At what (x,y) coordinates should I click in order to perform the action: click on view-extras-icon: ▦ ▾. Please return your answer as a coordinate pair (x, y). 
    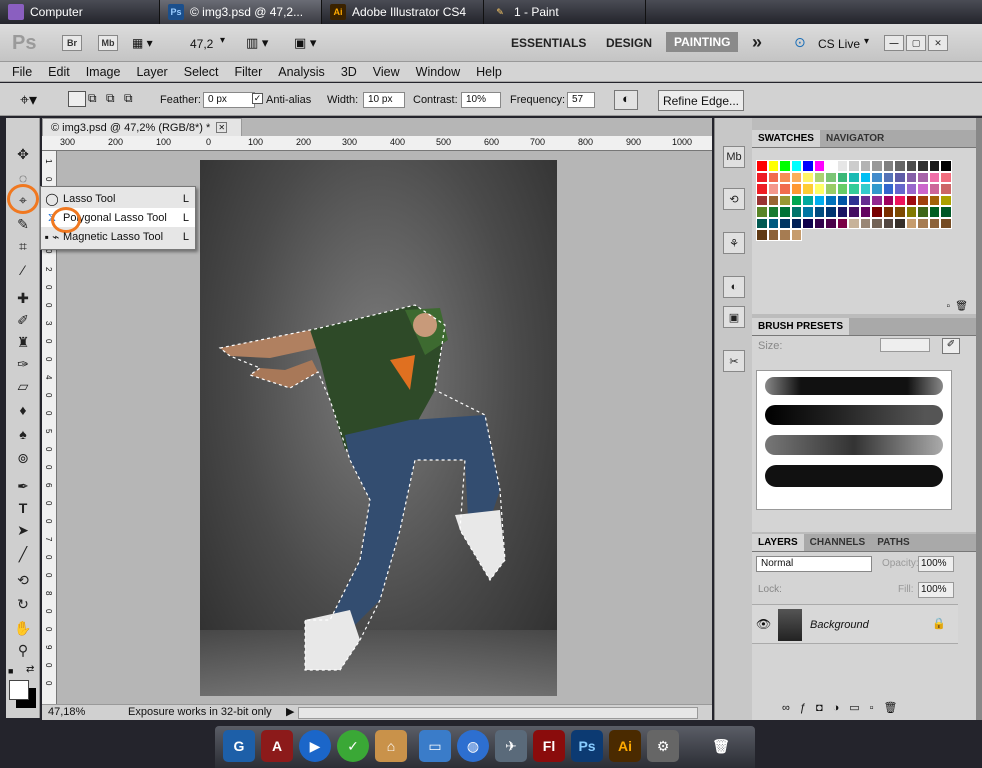
    Looking at the image, I should click on (142, 43).